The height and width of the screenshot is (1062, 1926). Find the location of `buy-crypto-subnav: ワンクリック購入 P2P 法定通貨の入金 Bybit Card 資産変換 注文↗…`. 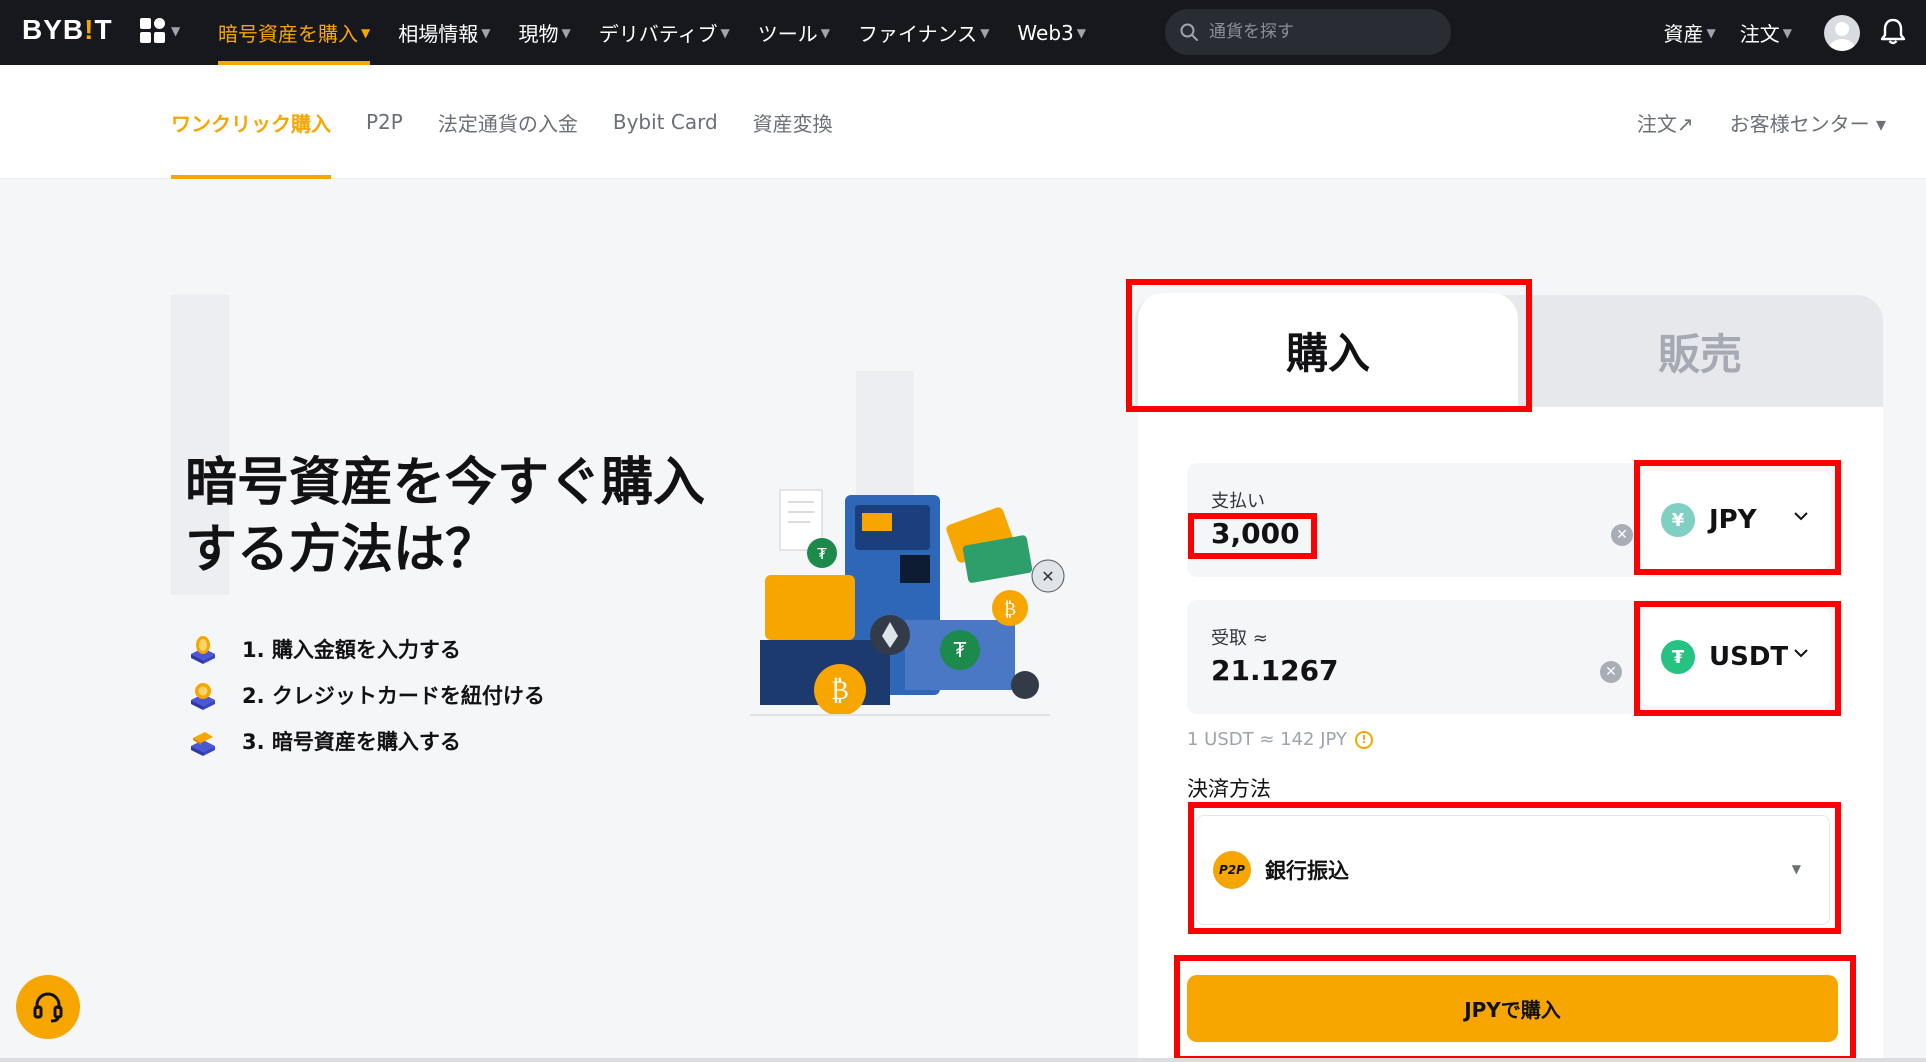

buy-crypto-subnav: ワンクリック購入 P2P 法定通貨の入金 Bybit Card 資産変換 注文↗… is located at coordinates (963, 122).